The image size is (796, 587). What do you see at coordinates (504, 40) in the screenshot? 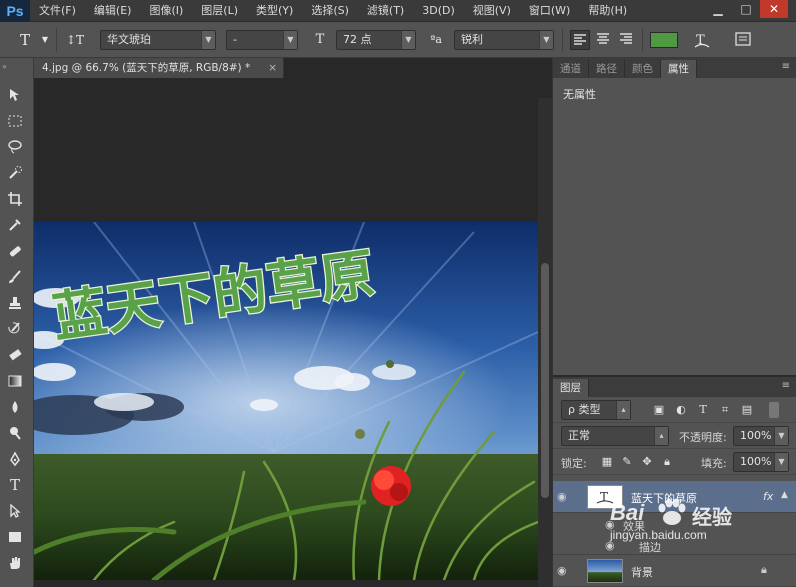
I see `antialias-select: 锐利 ▼` at bounding box center [504, 40].